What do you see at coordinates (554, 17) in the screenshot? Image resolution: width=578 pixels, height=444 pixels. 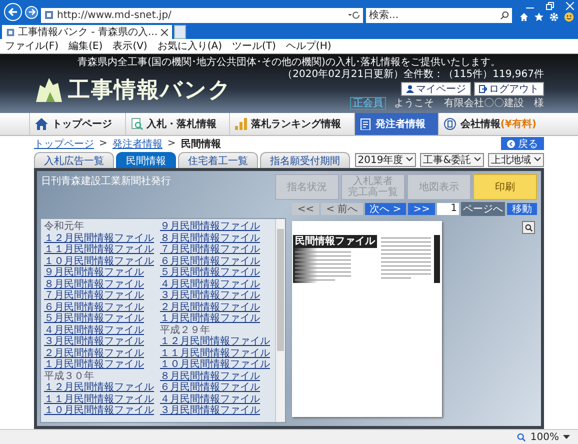 I see `settings-icon` at bounding box center [554, 17].